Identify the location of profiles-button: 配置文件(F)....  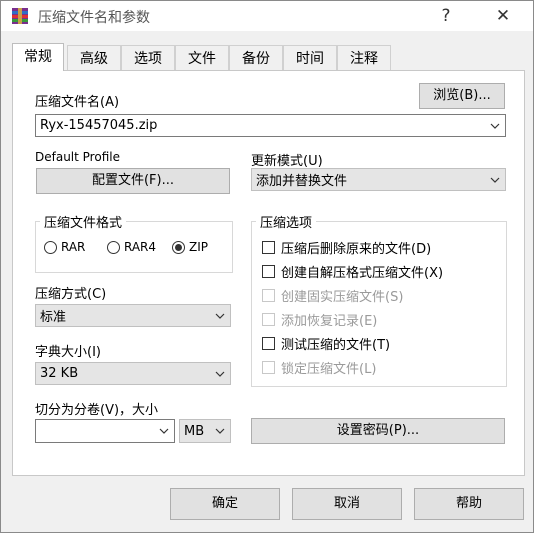
(133, 181).